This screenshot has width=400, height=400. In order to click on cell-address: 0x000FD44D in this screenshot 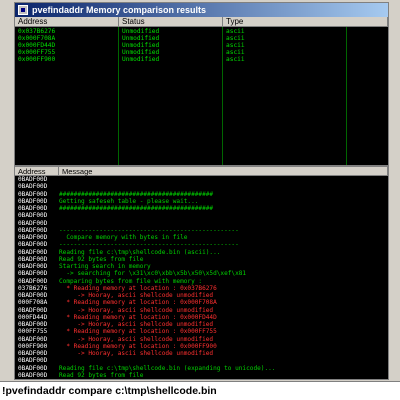, I will do `click(37, 45)`.